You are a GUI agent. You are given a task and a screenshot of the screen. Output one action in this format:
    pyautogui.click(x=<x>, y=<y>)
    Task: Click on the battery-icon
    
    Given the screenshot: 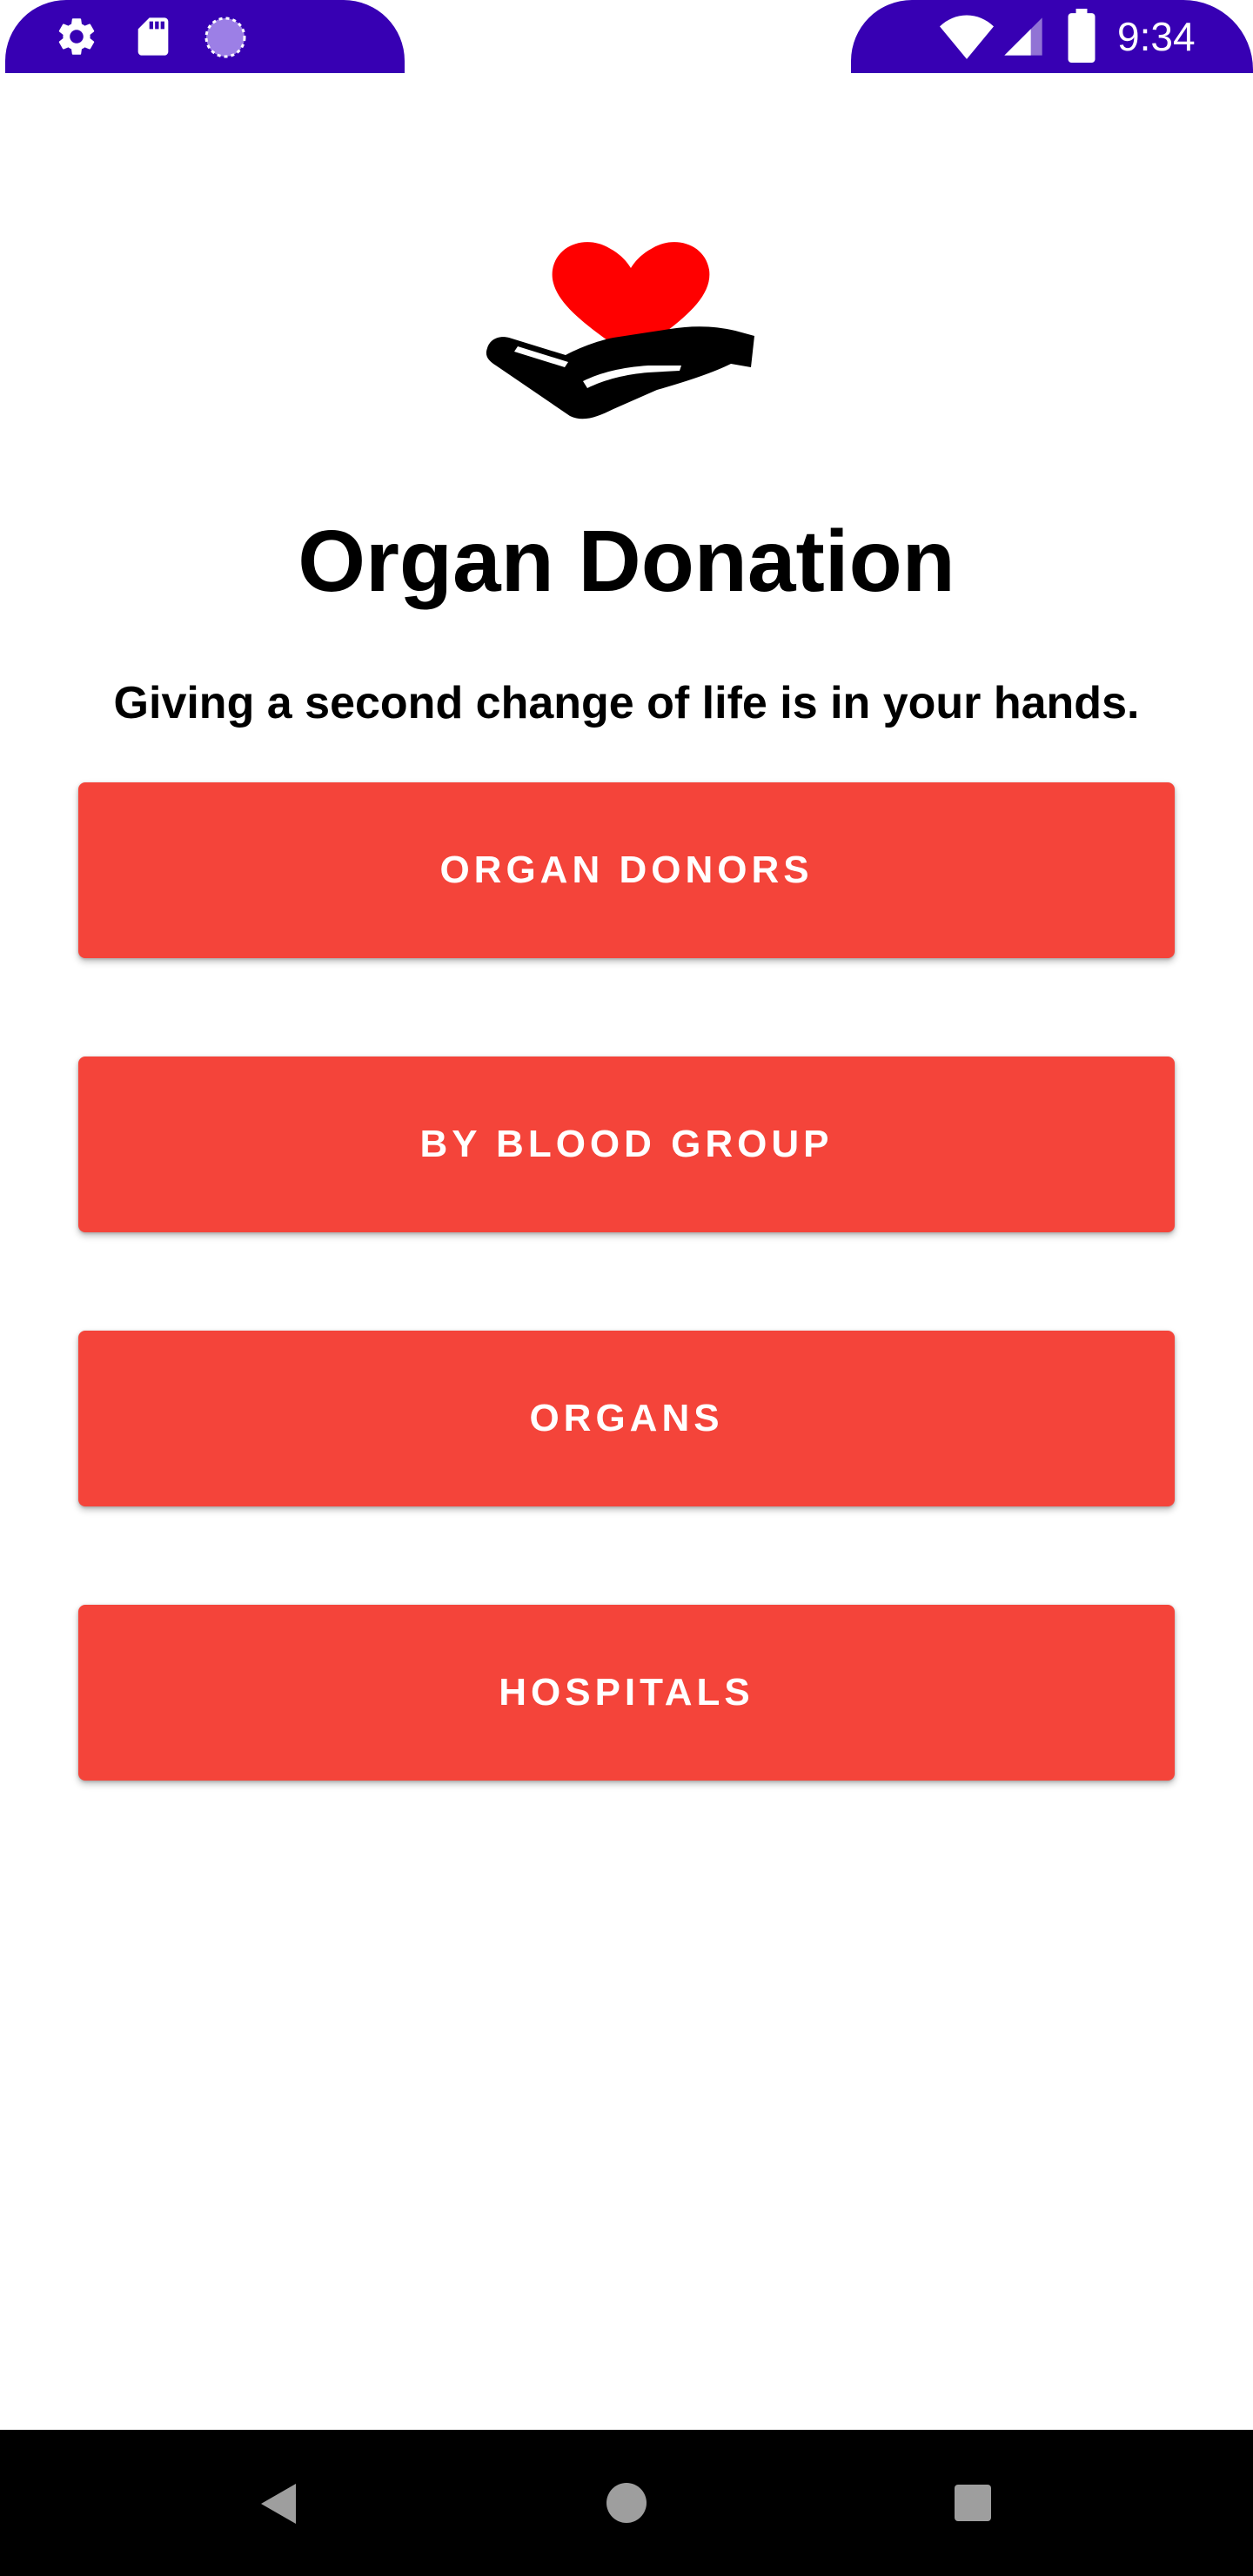 What is the action you would take?
    pyautogui.click(x=1082, y=36)
    